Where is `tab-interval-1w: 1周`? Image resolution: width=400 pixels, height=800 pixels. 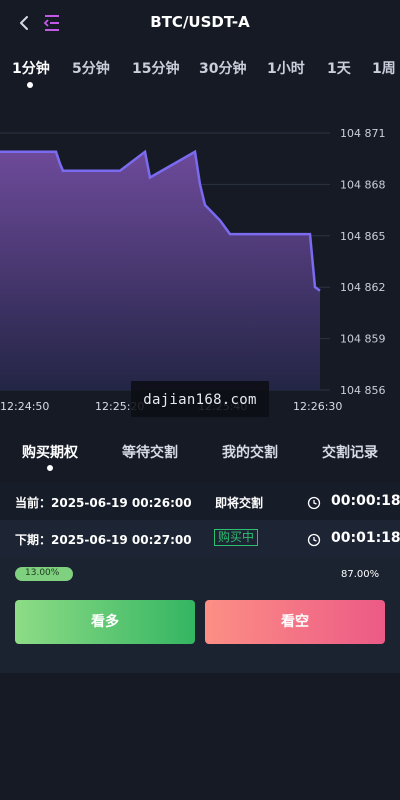 tab-interval-1w: 1周 is located at coordinates (384, 68).